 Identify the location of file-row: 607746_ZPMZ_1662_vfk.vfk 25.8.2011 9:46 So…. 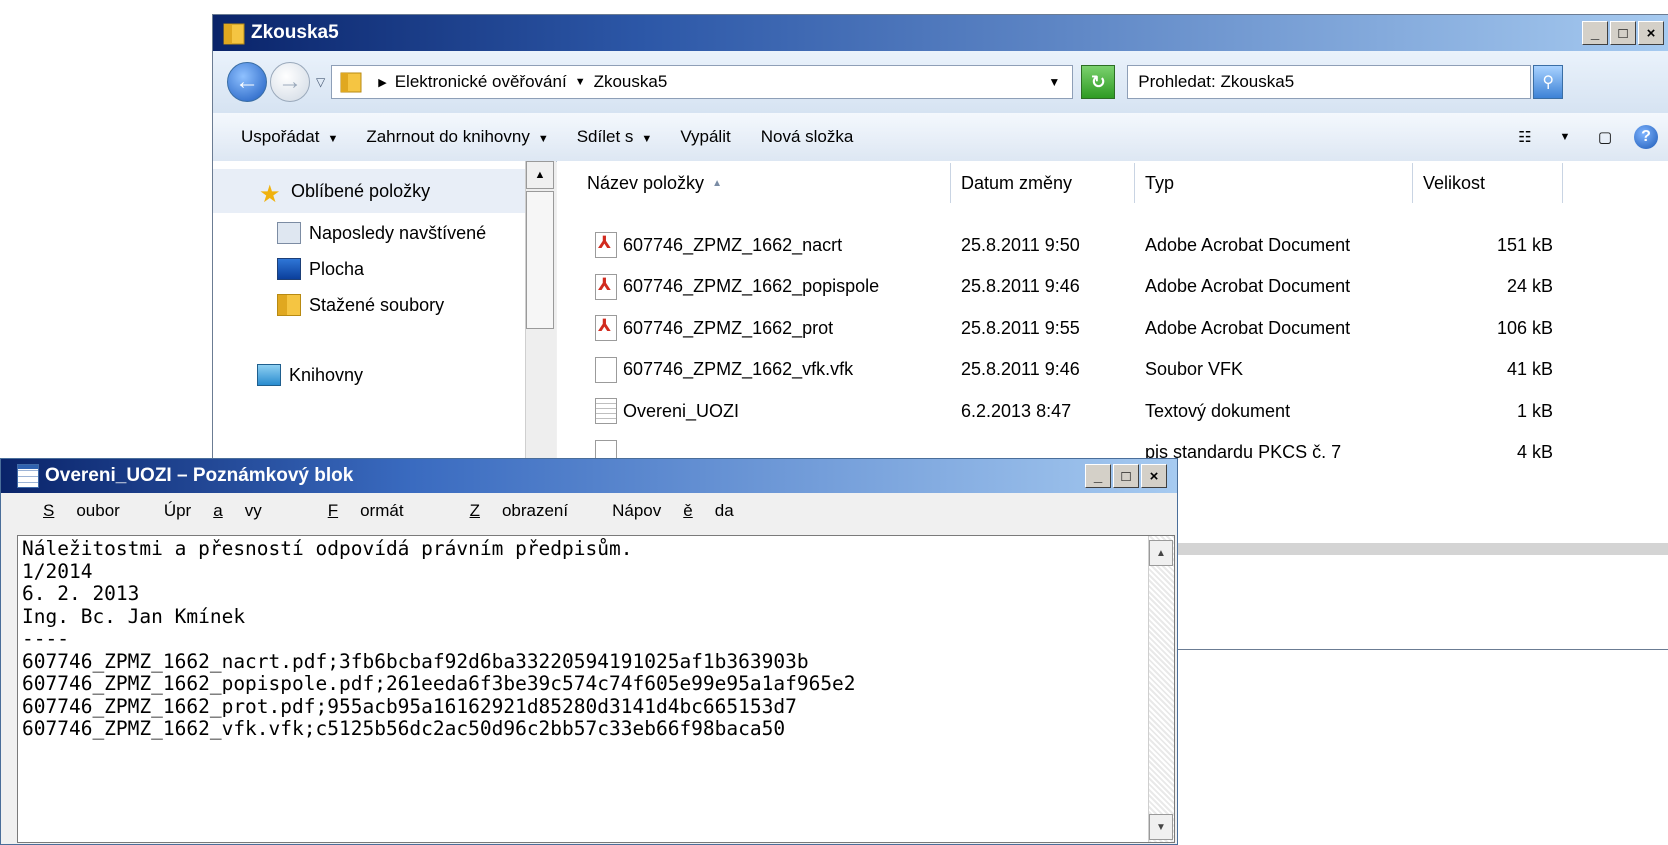
(1112, 370).